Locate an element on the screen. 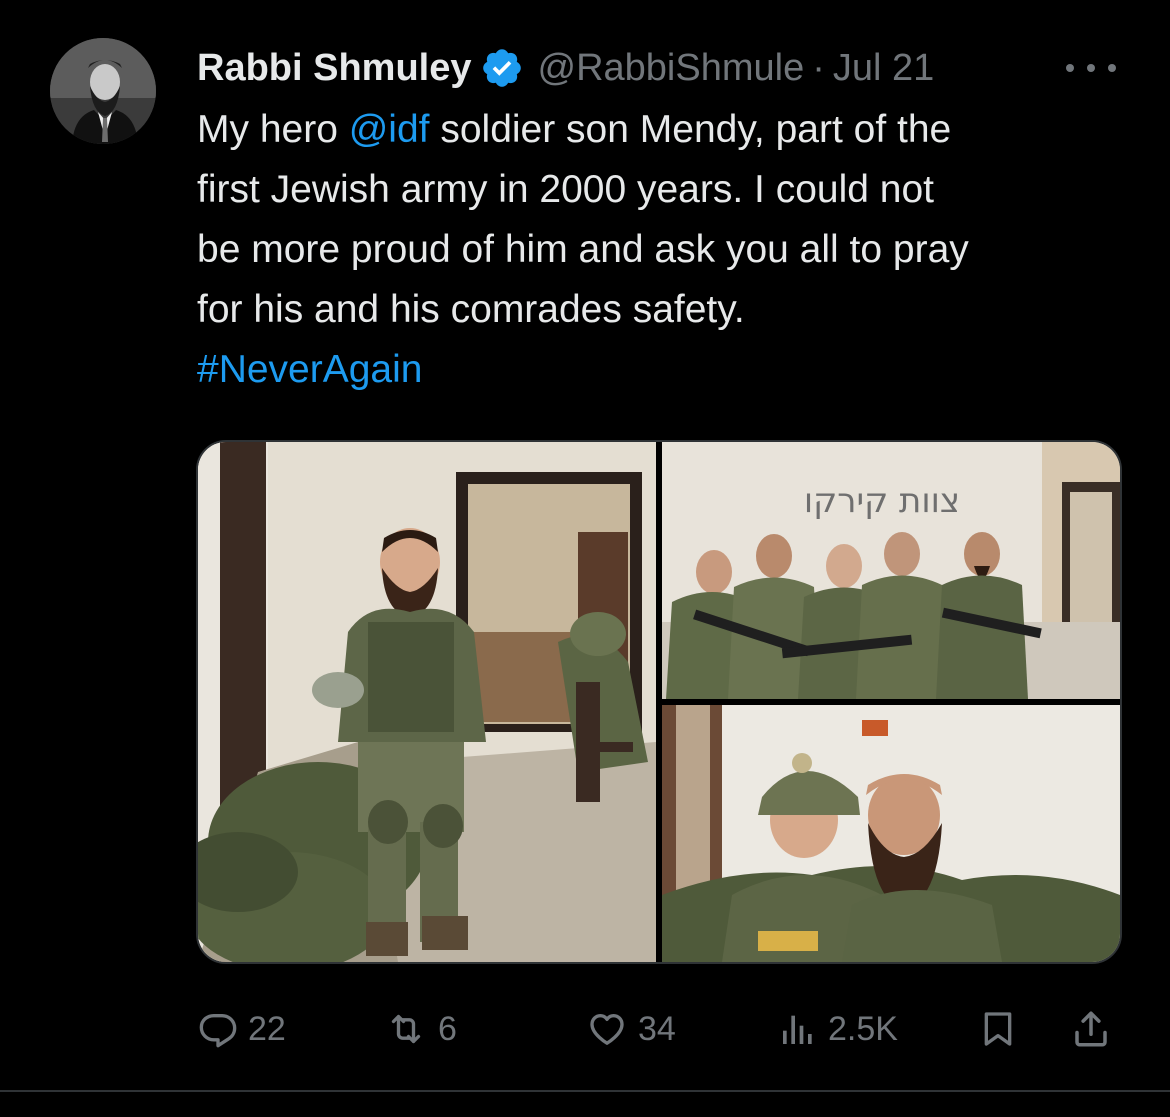 The height and width of the screenshot is (1117, 1170). mention-idf-link: @idf is located at coordinates (389, 129).